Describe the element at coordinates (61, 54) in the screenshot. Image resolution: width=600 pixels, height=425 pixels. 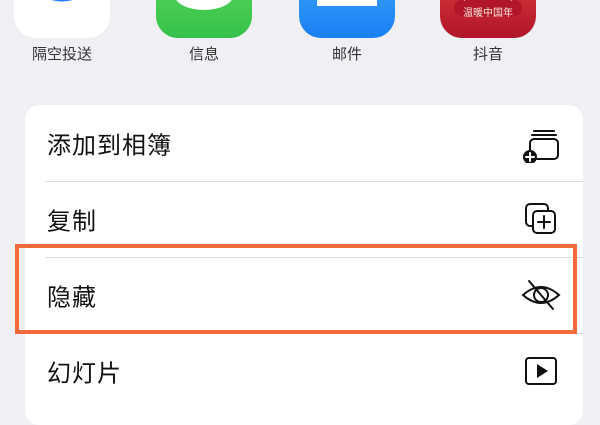
I see `share-app-label: 隔空投送` at that location.